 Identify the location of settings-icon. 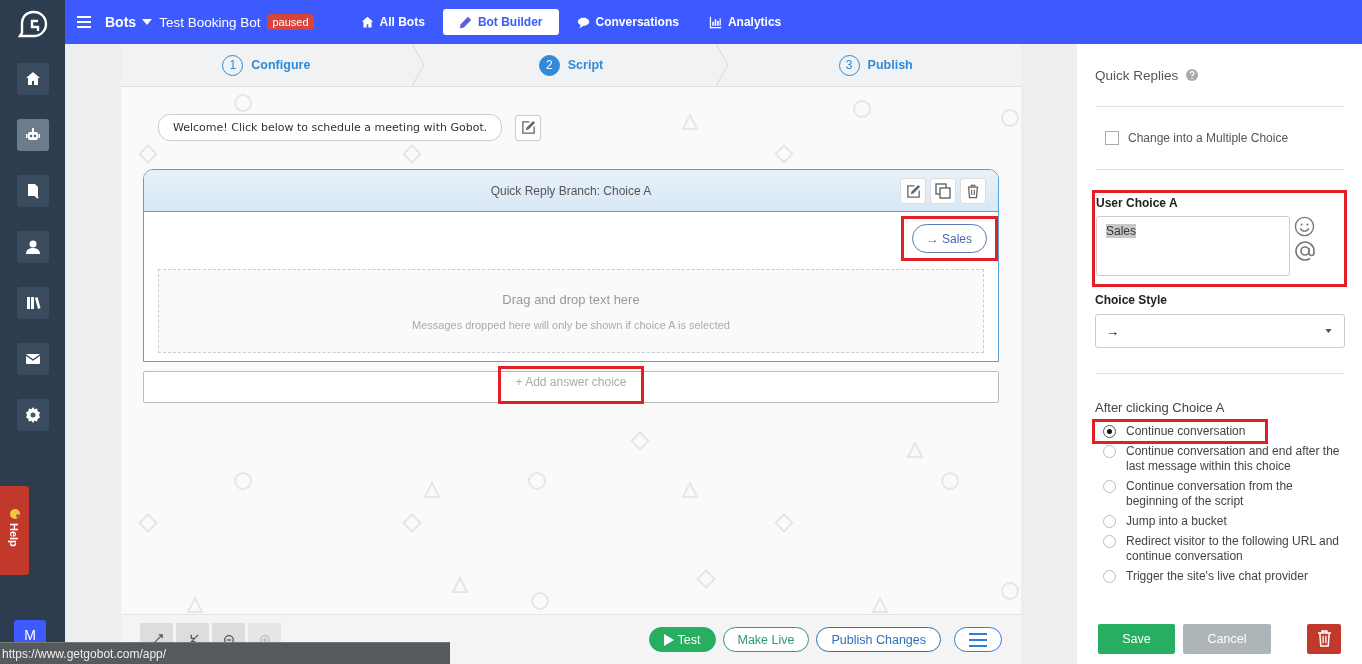
(32, 415).